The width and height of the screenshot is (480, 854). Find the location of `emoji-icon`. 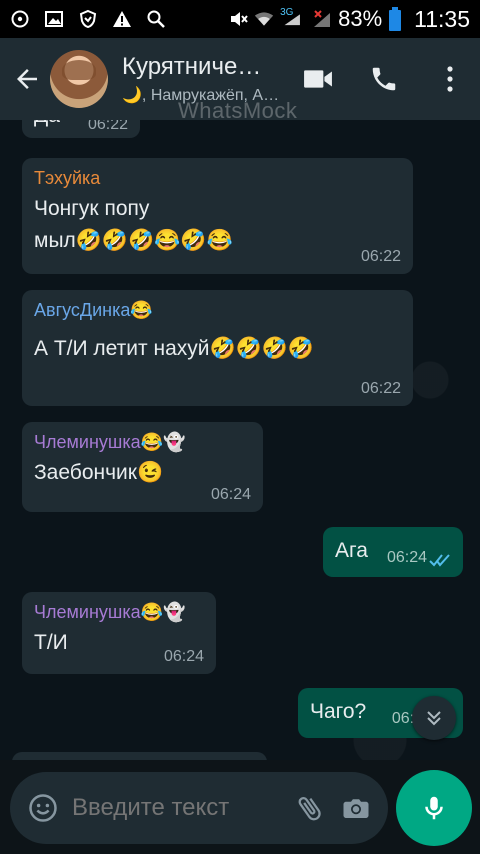

emoji-icon is located at coordinates (43, 808).